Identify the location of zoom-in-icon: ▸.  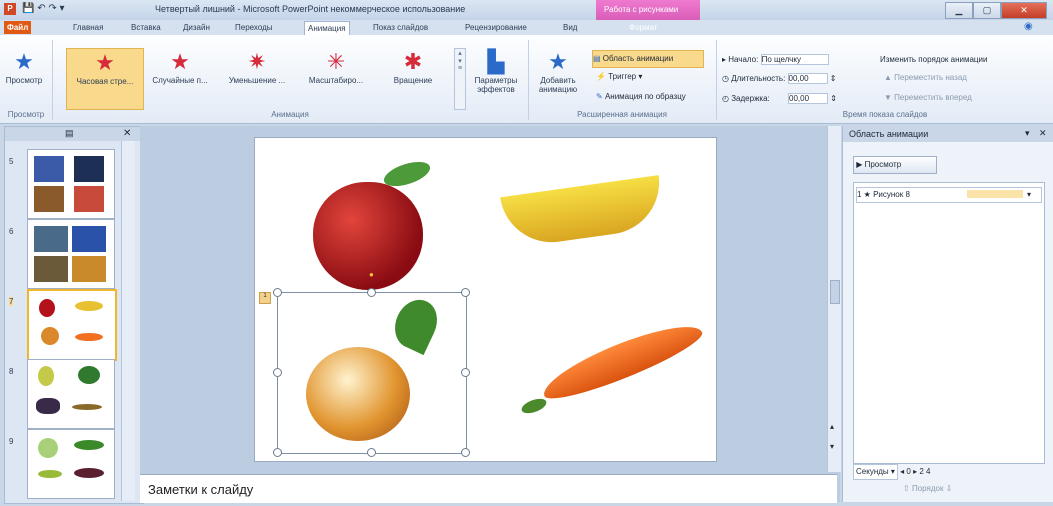
(915, 471).